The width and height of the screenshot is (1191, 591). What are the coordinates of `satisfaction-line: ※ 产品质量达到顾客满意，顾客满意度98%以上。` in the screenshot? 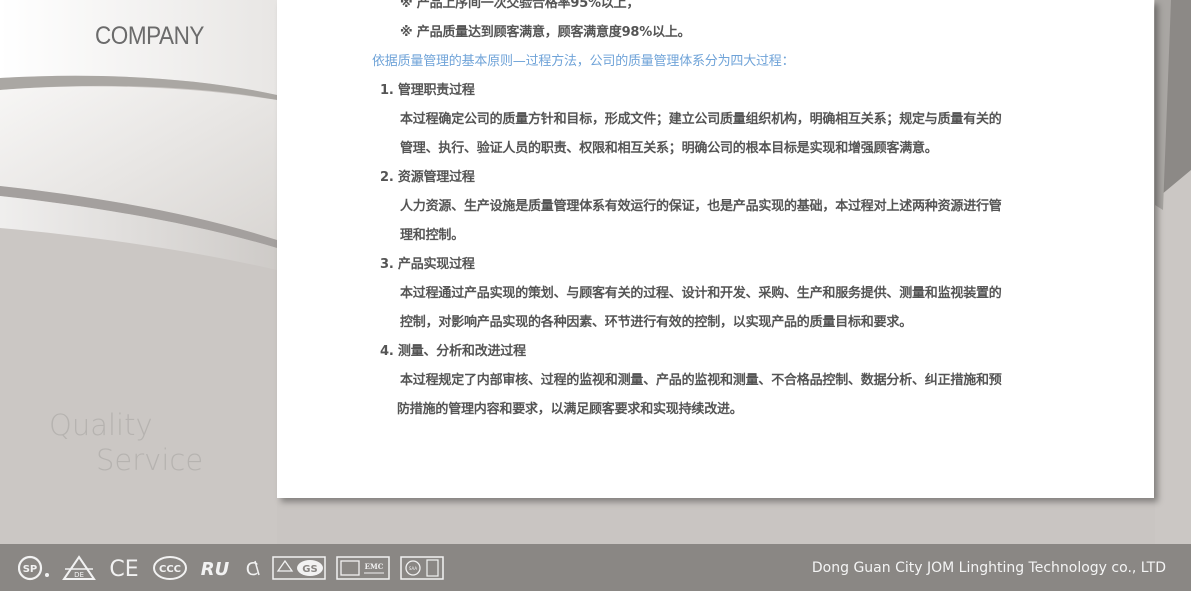 It's located at (545, 32).